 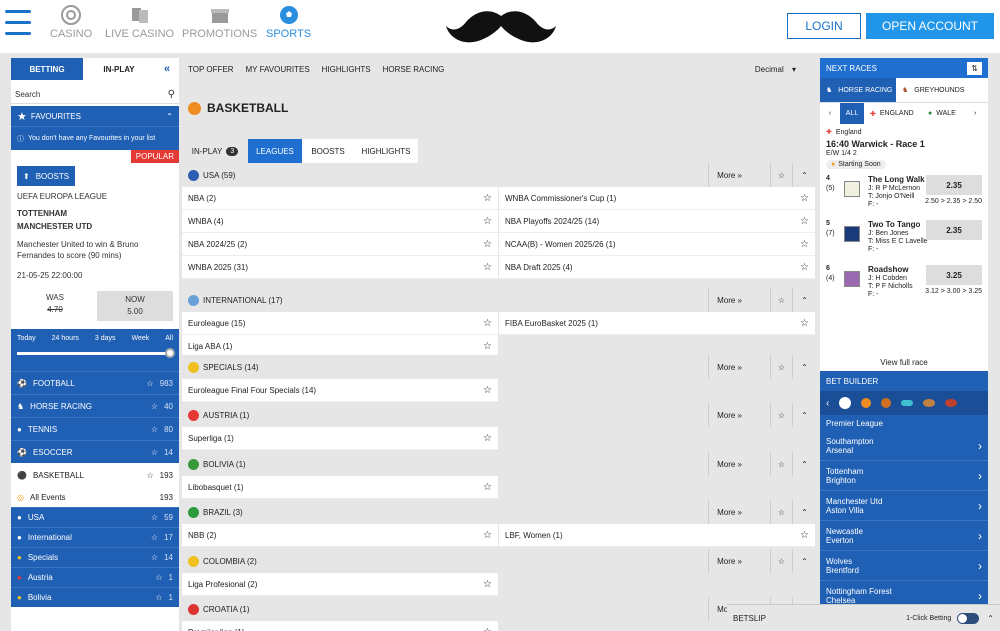 What do you see at coordinates (346, 69) in the screenshot?
I see `tab-highlights: HIGHLIGHTS` at bounding box center [346, 69].